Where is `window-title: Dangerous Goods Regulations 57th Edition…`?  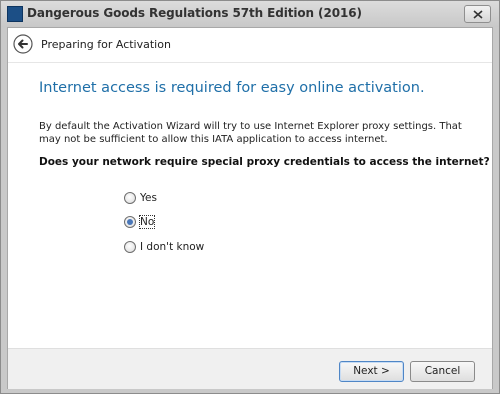
window-title: Dangerous Goods Regulations 57th Edition… is located at coordinates (194, 13).